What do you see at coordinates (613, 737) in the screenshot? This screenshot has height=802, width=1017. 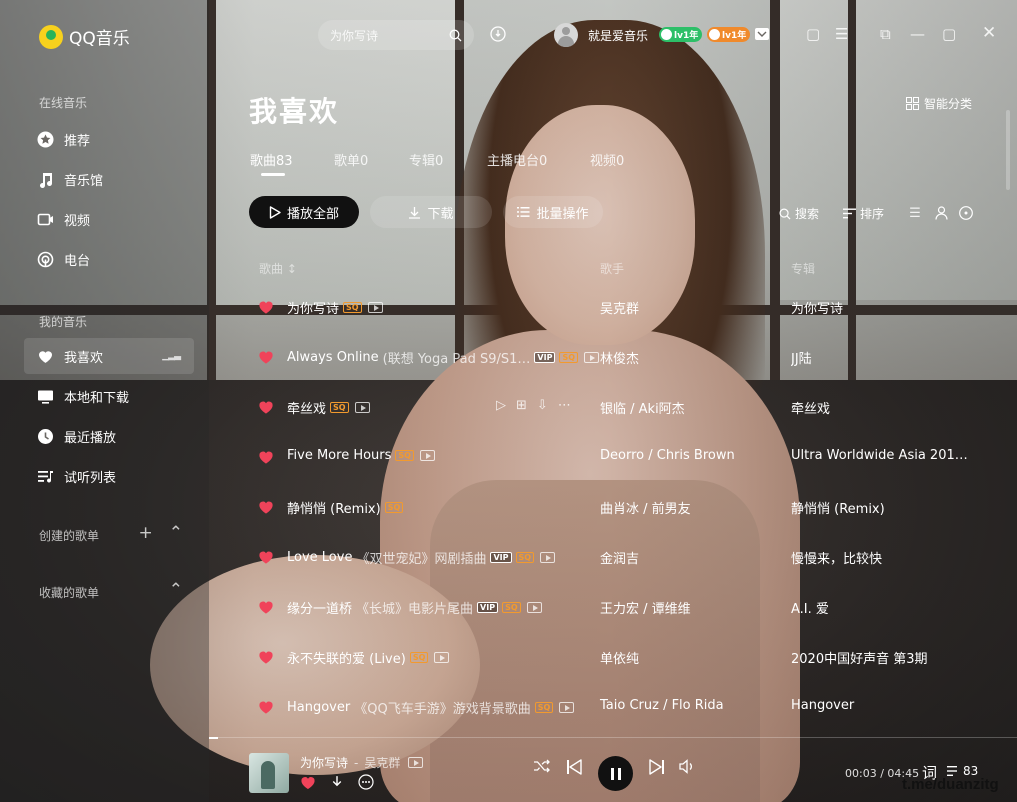 I see `progress-track` at bounding box center [613, 737].